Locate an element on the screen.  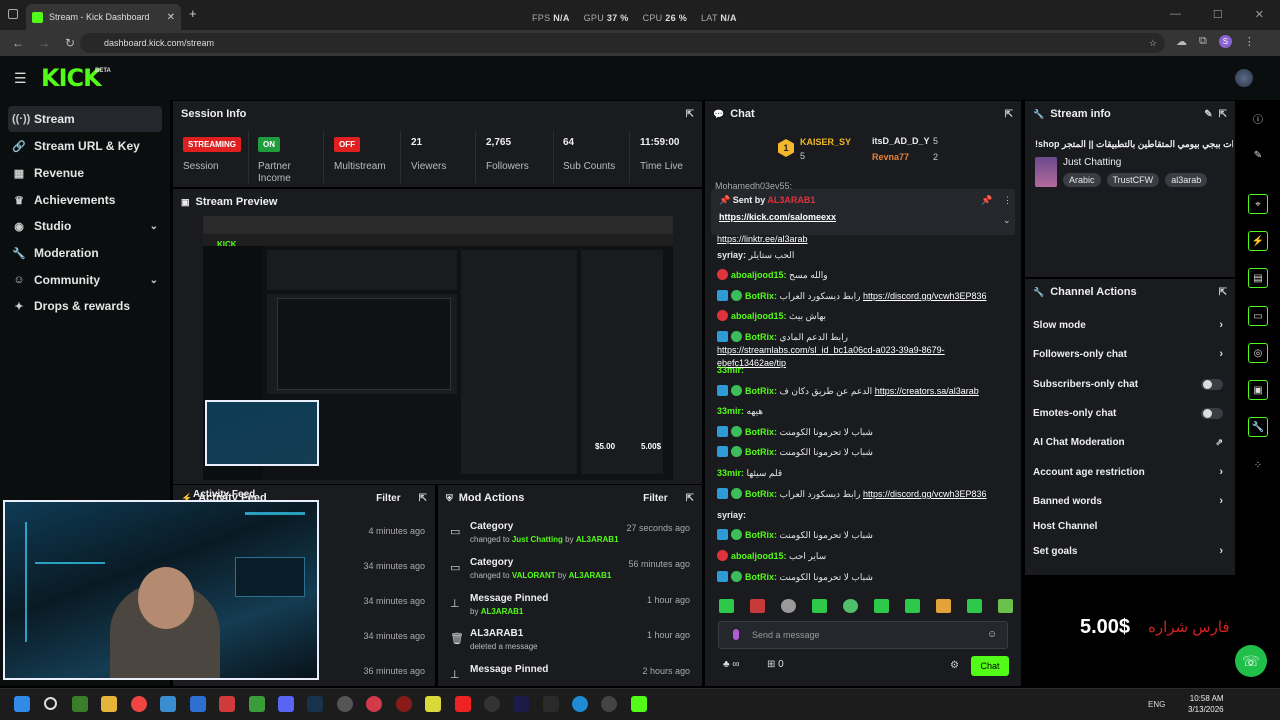
action-set-goals: Set goals › is located at coordinates (1128, 551).